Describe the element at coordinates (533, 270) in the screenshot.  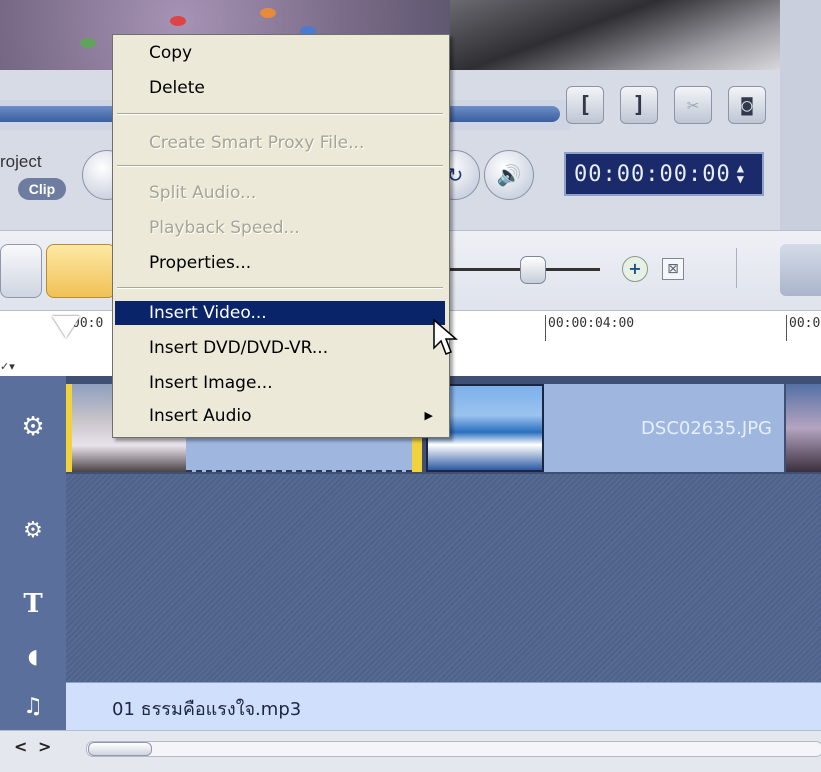
I see `zoom-slider-knob` at that location.